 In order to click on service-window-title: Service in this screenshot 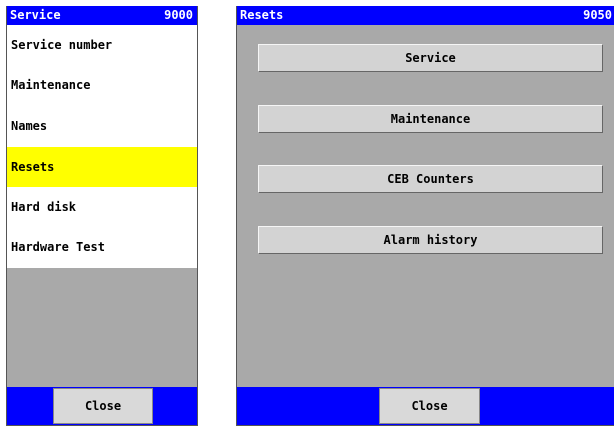, I will do `click(35, 15)`.